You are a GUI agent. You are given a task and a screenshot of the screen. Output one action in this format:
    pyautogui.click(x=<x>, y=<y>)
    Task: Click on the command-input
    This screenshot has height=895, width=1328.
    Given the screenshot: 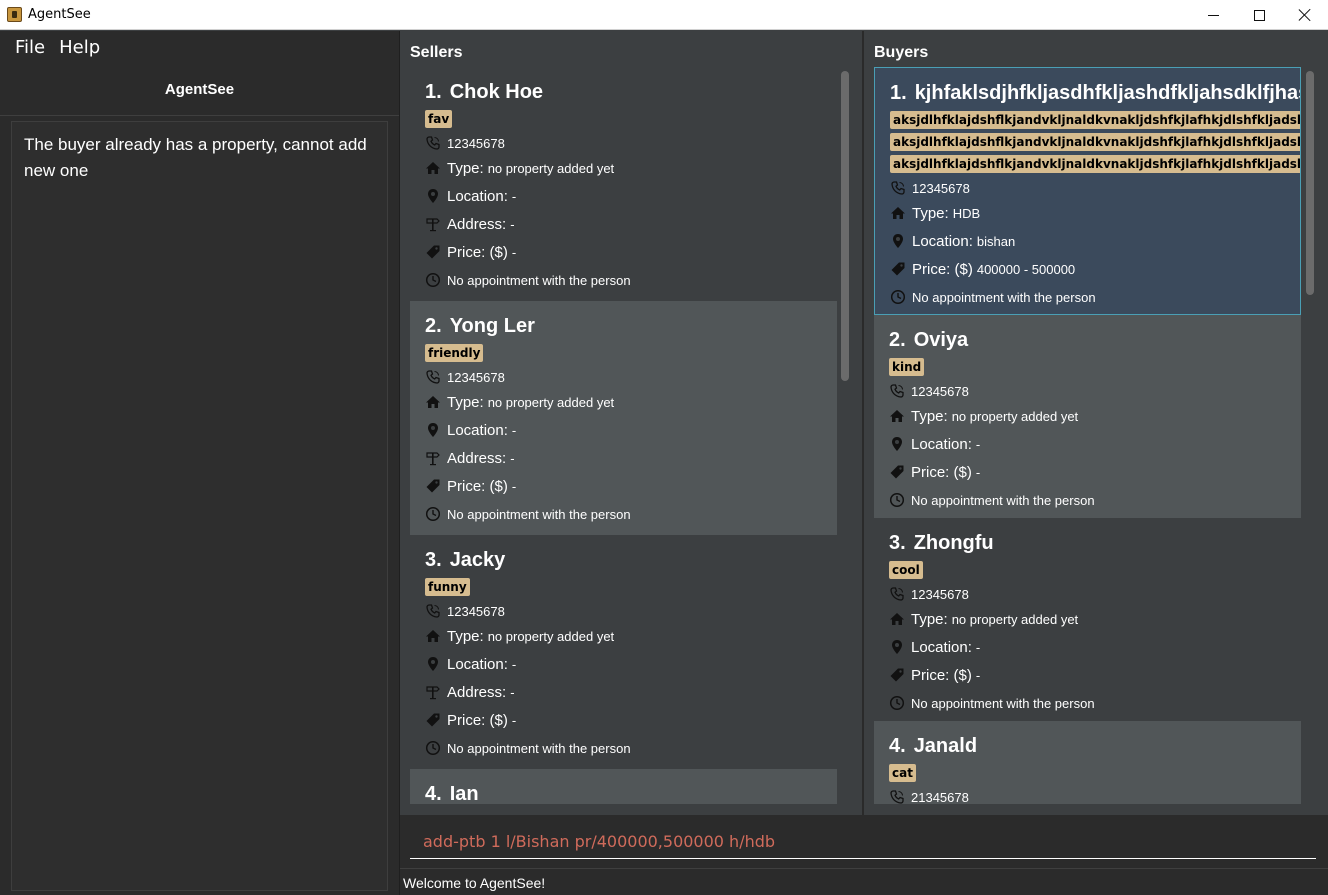 What is the action you would take?
    pyautogui.click(x=863, y=842)
    